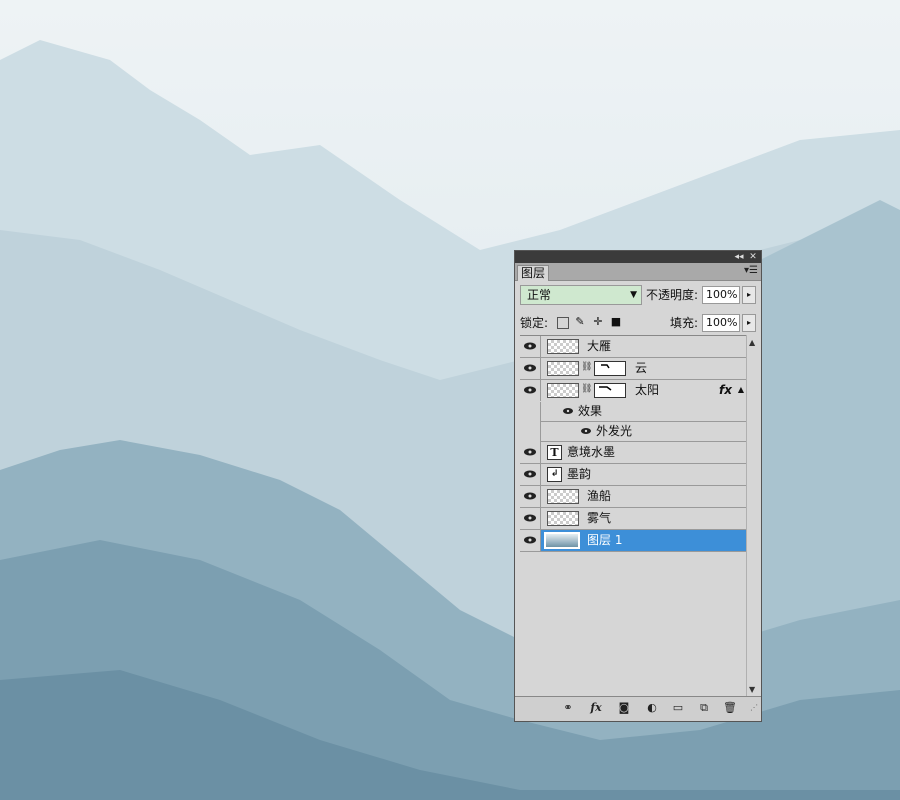 This screenshot has width=900, height=800. Describe the element at coordinates (633, 347) in the screenshot. I see `layer-row: 大雁` at that location.